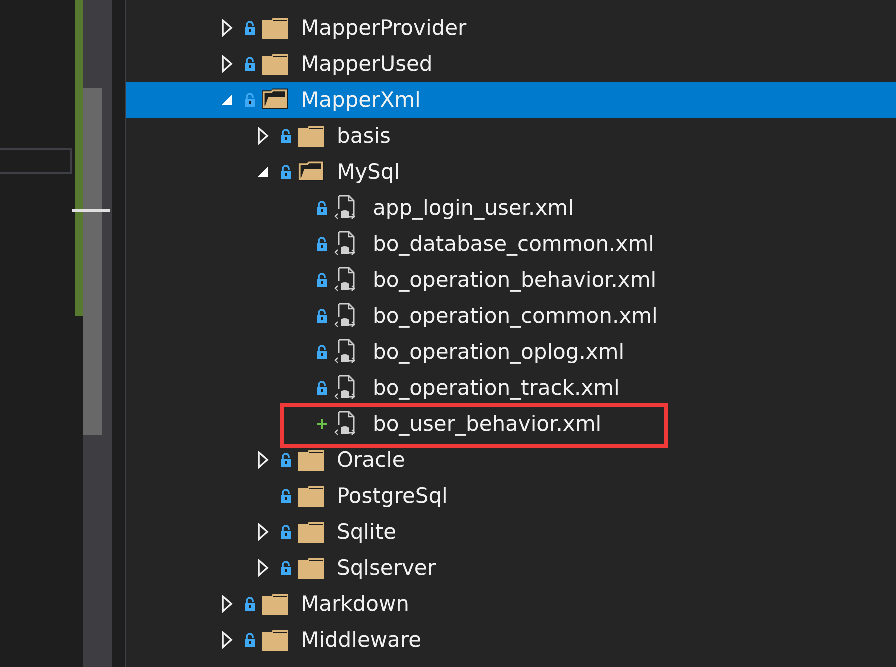 This screenshot has height=667, width=896. I want to click on tree-row: bo_operation_track.xml, so click(511, 388).